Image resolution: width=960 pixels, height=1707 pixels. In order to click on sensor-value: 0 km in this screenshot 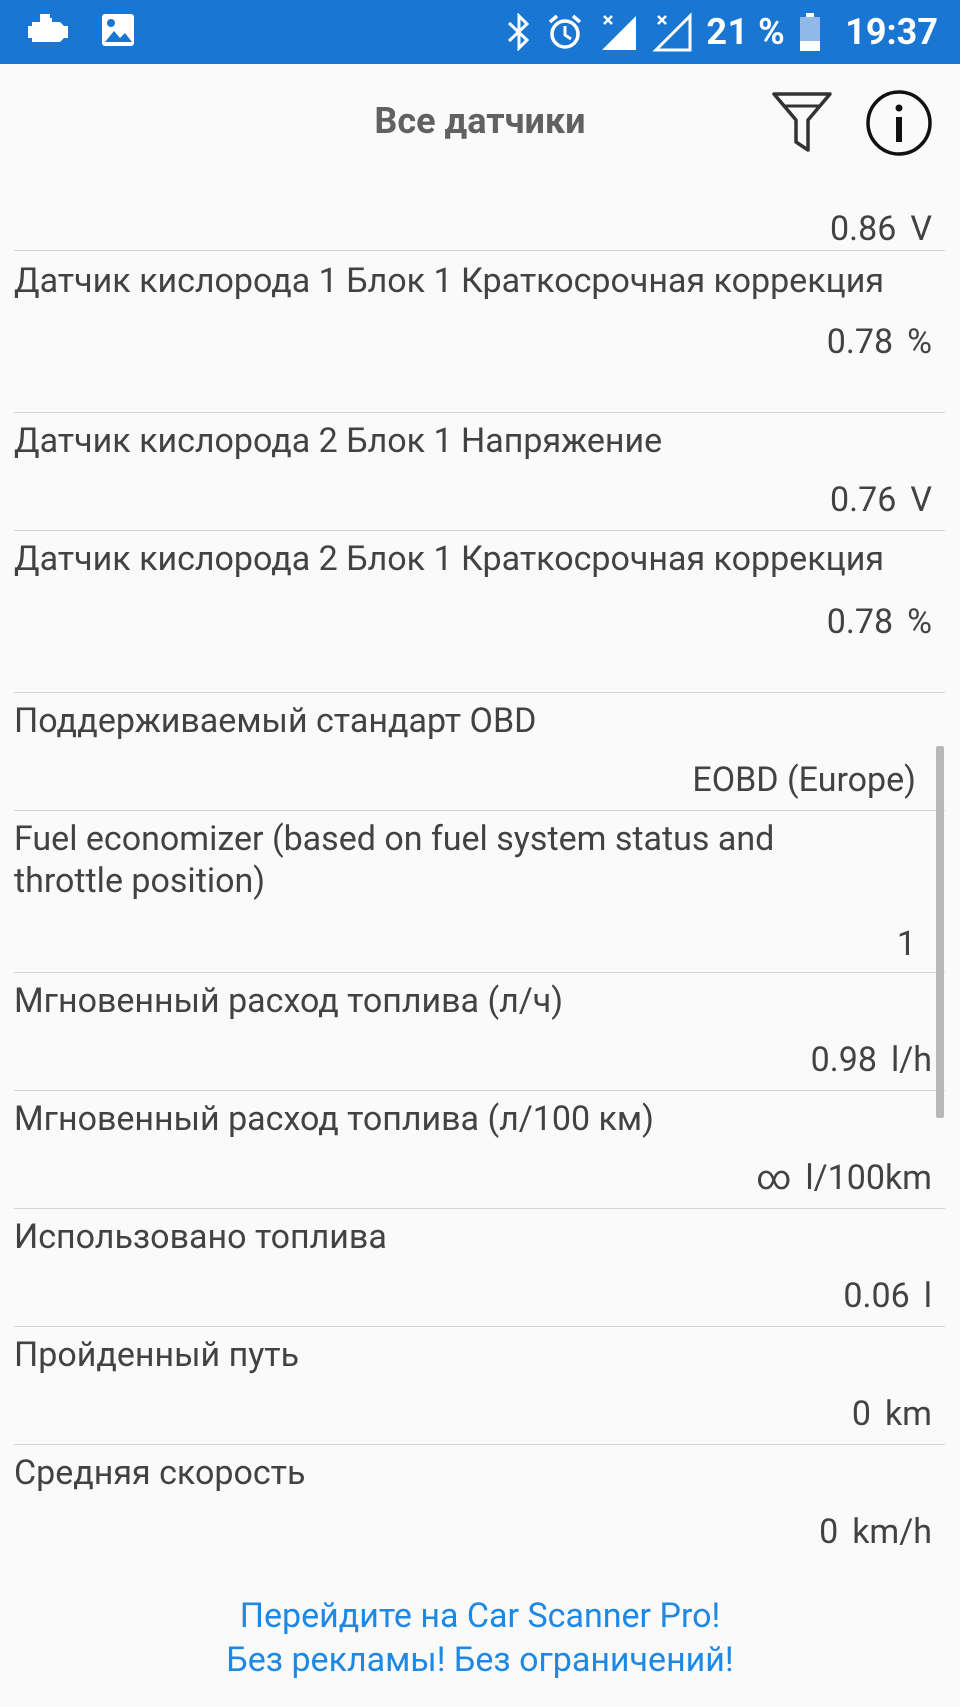, I will do `click(891, 1414)`.